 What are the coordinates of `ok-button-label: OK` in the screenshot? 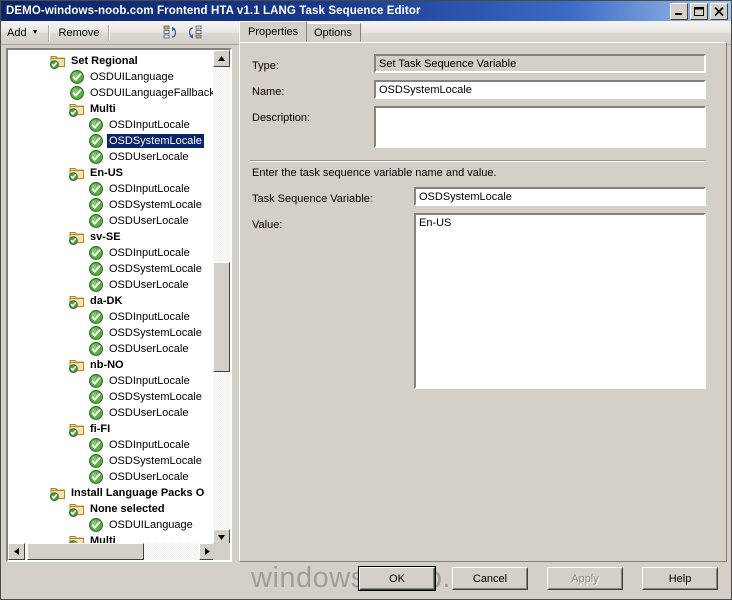 It's located at (397, 578).